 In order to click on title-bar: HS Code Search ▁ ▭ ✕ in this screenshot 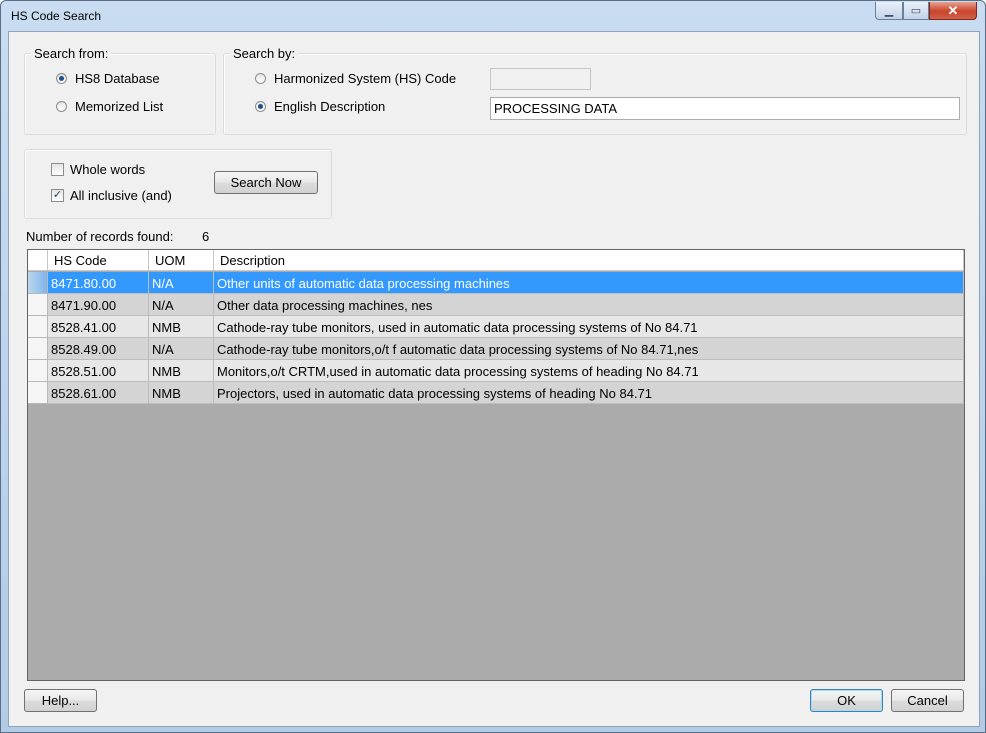, I will do `click(493, 16)`.